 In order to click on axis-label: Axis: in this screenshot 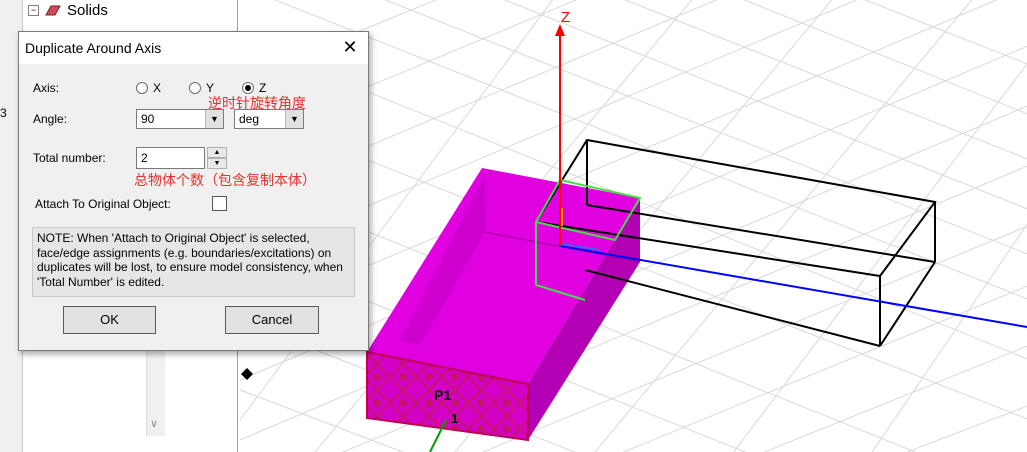, I will do `click(46, 88)`.